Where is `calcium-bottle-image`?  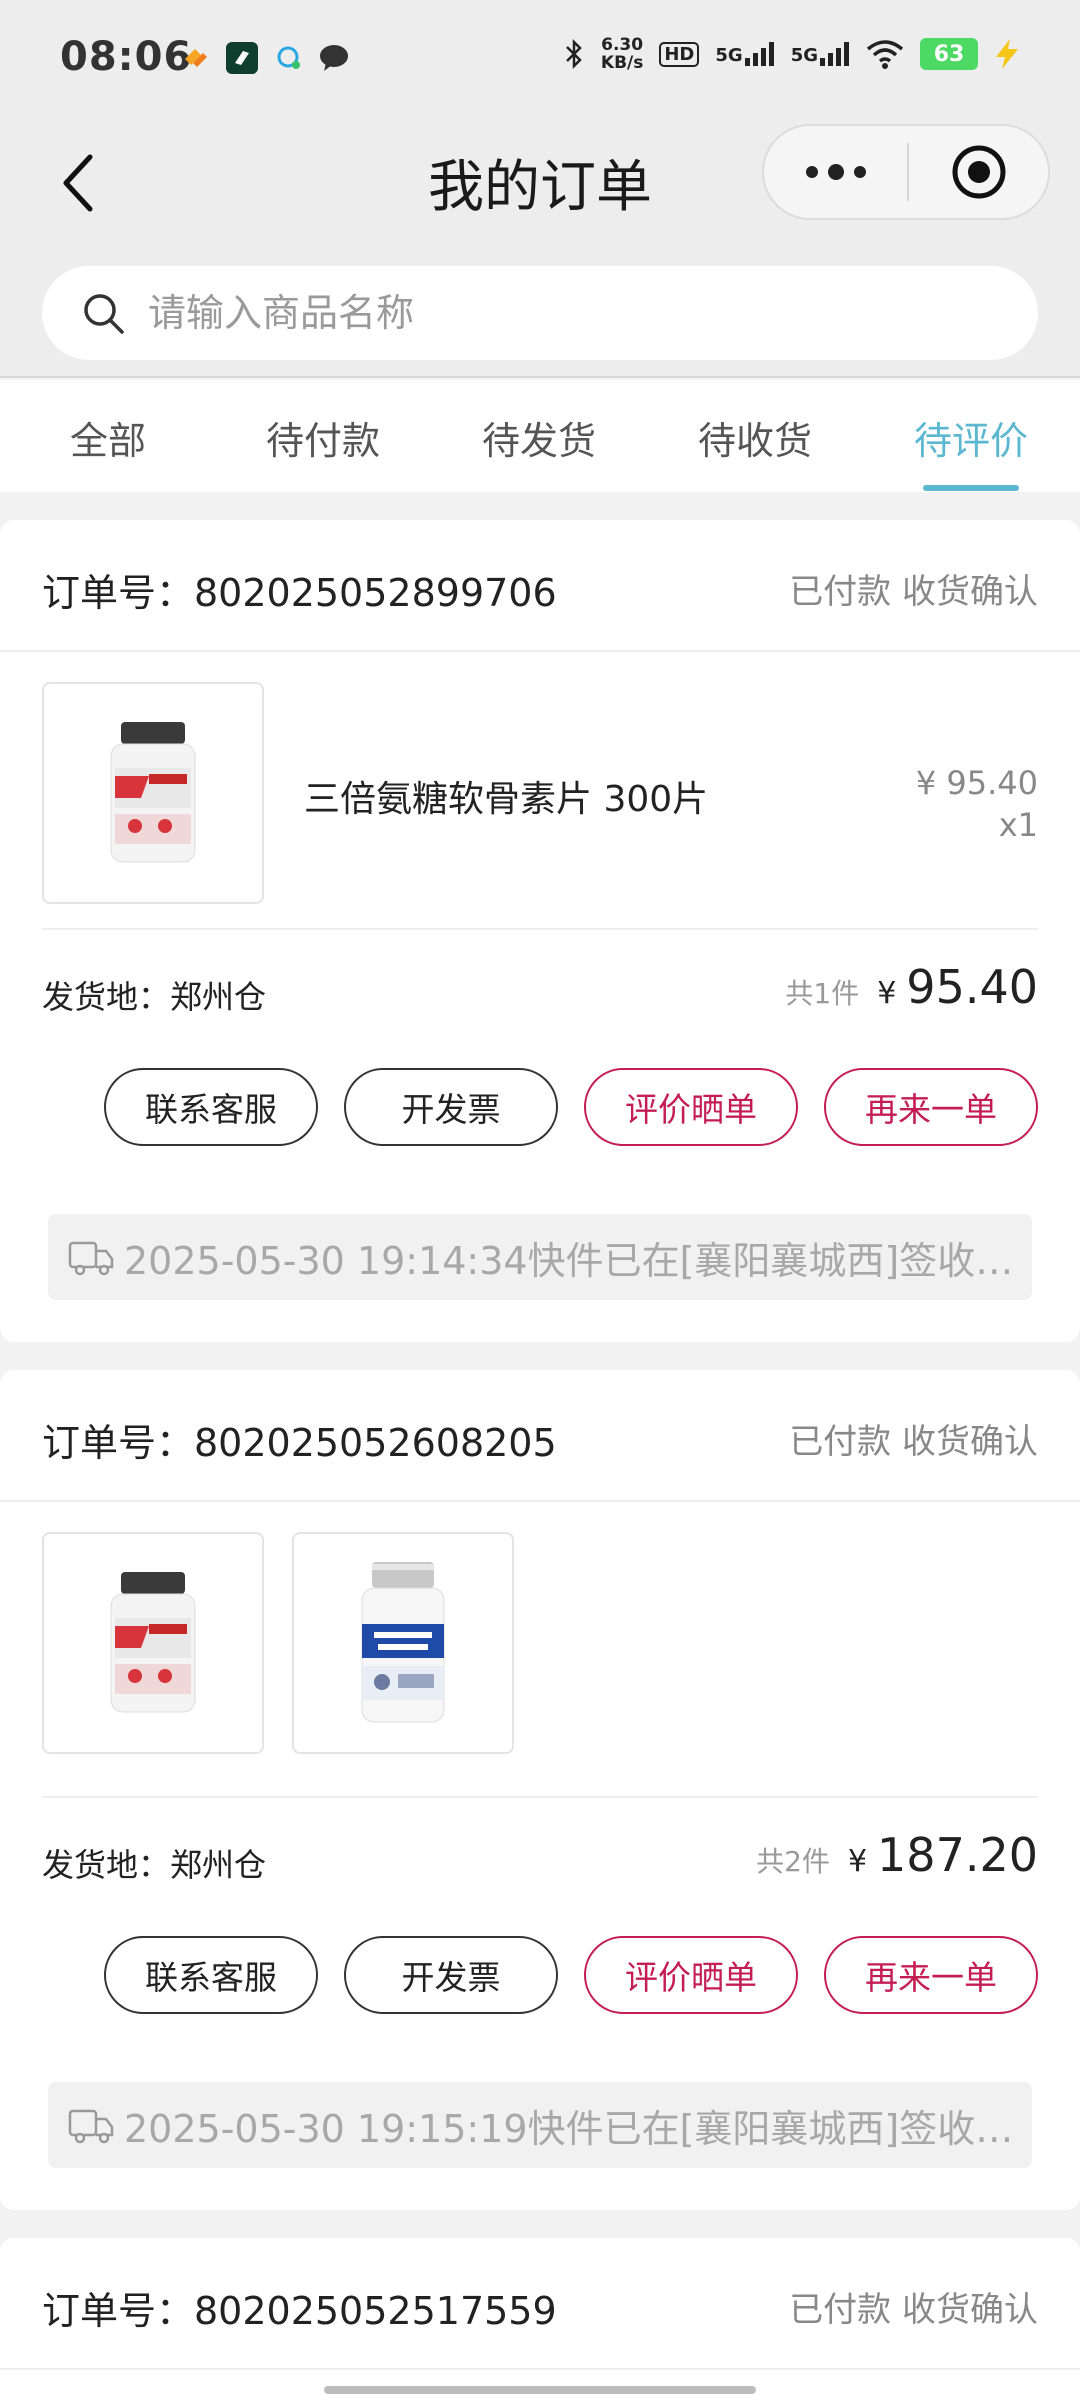 calcium-bottle-image is located at coordinates (403, 1642).